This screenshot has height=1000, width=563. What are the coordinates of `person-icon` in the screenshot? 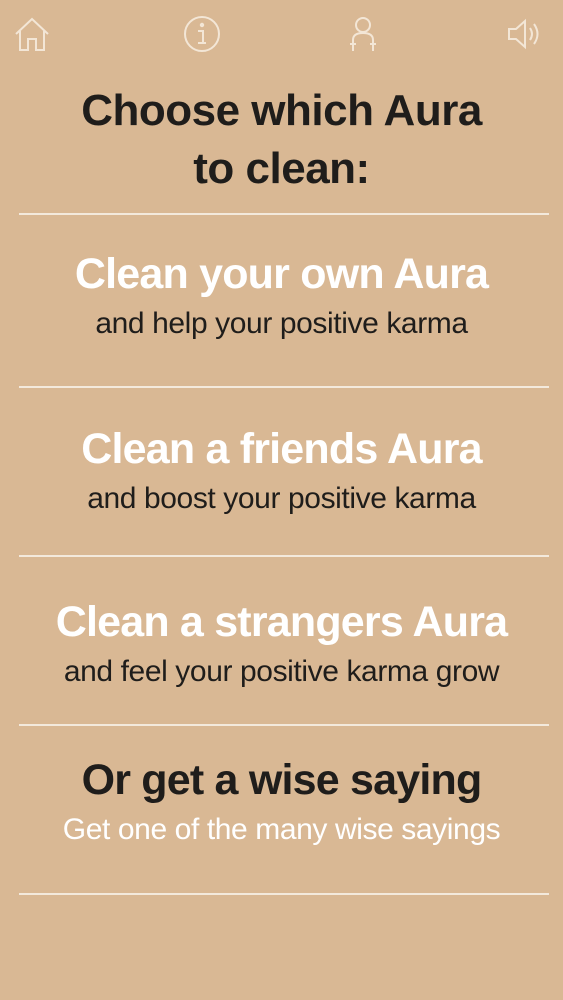 It's located at (363, 34).